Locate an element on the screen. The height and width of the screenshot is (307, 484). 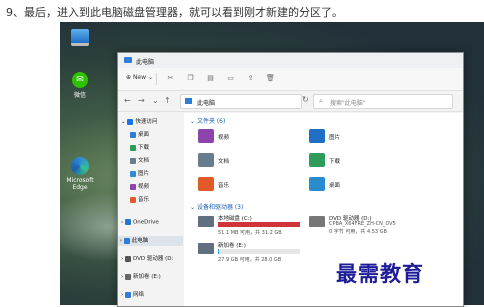
sidebar-item-documents: 文档 is located at coordinates (139, 161).